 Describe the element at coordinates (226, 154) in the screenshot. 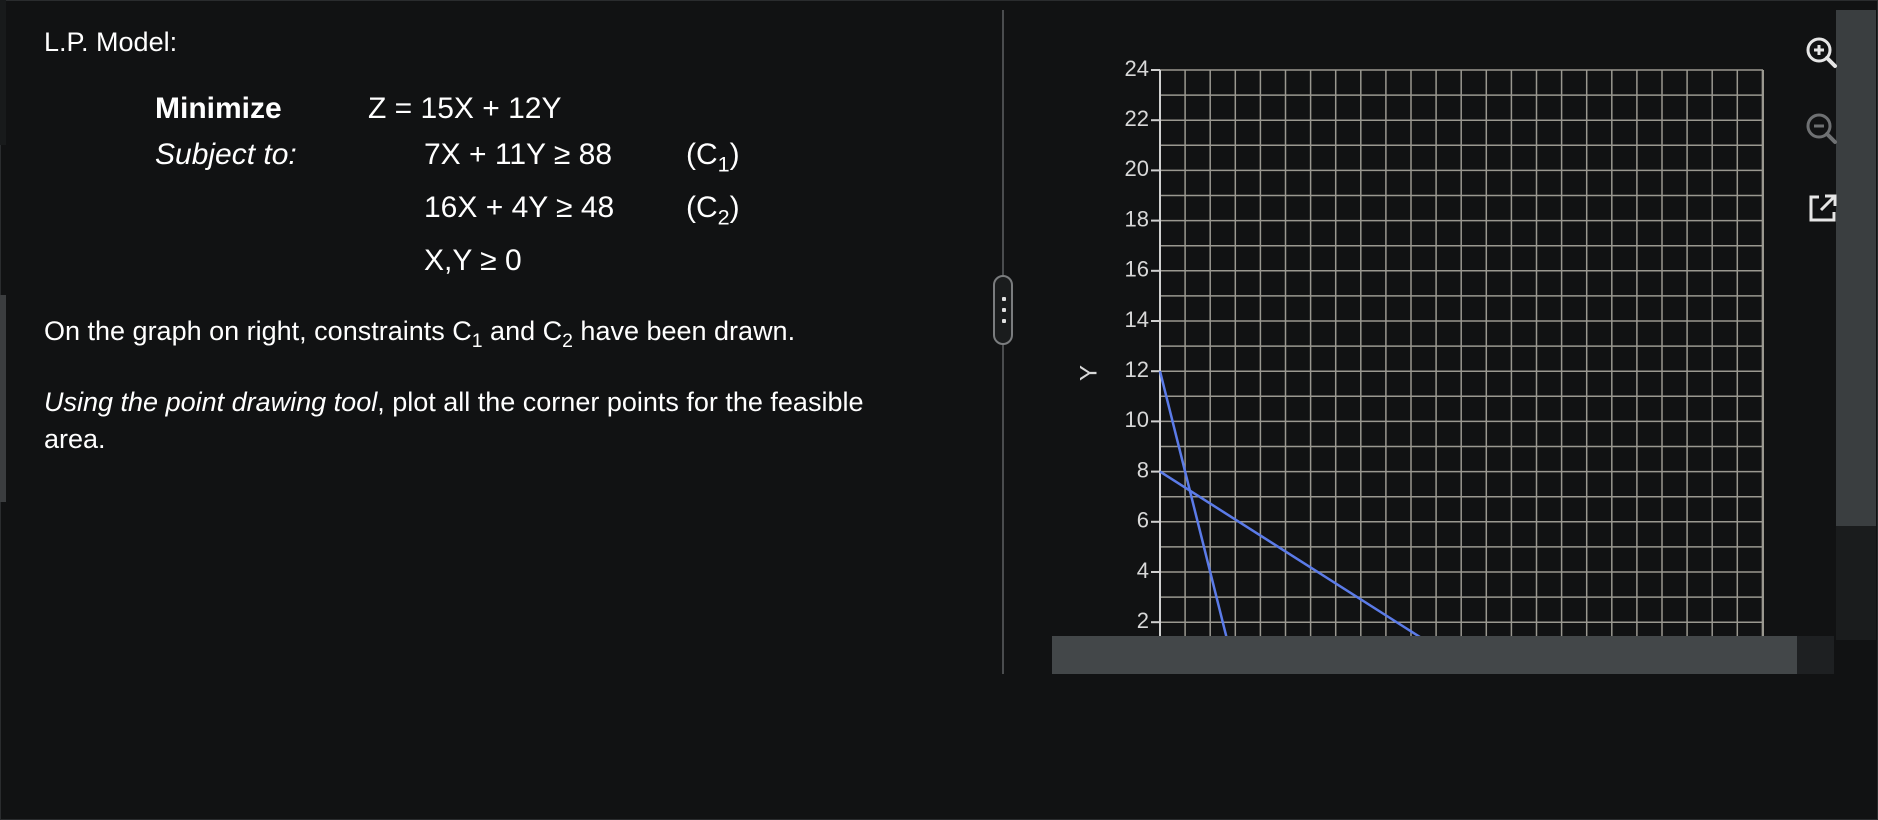

I see `subject-to-label: Subject to:` at that location.